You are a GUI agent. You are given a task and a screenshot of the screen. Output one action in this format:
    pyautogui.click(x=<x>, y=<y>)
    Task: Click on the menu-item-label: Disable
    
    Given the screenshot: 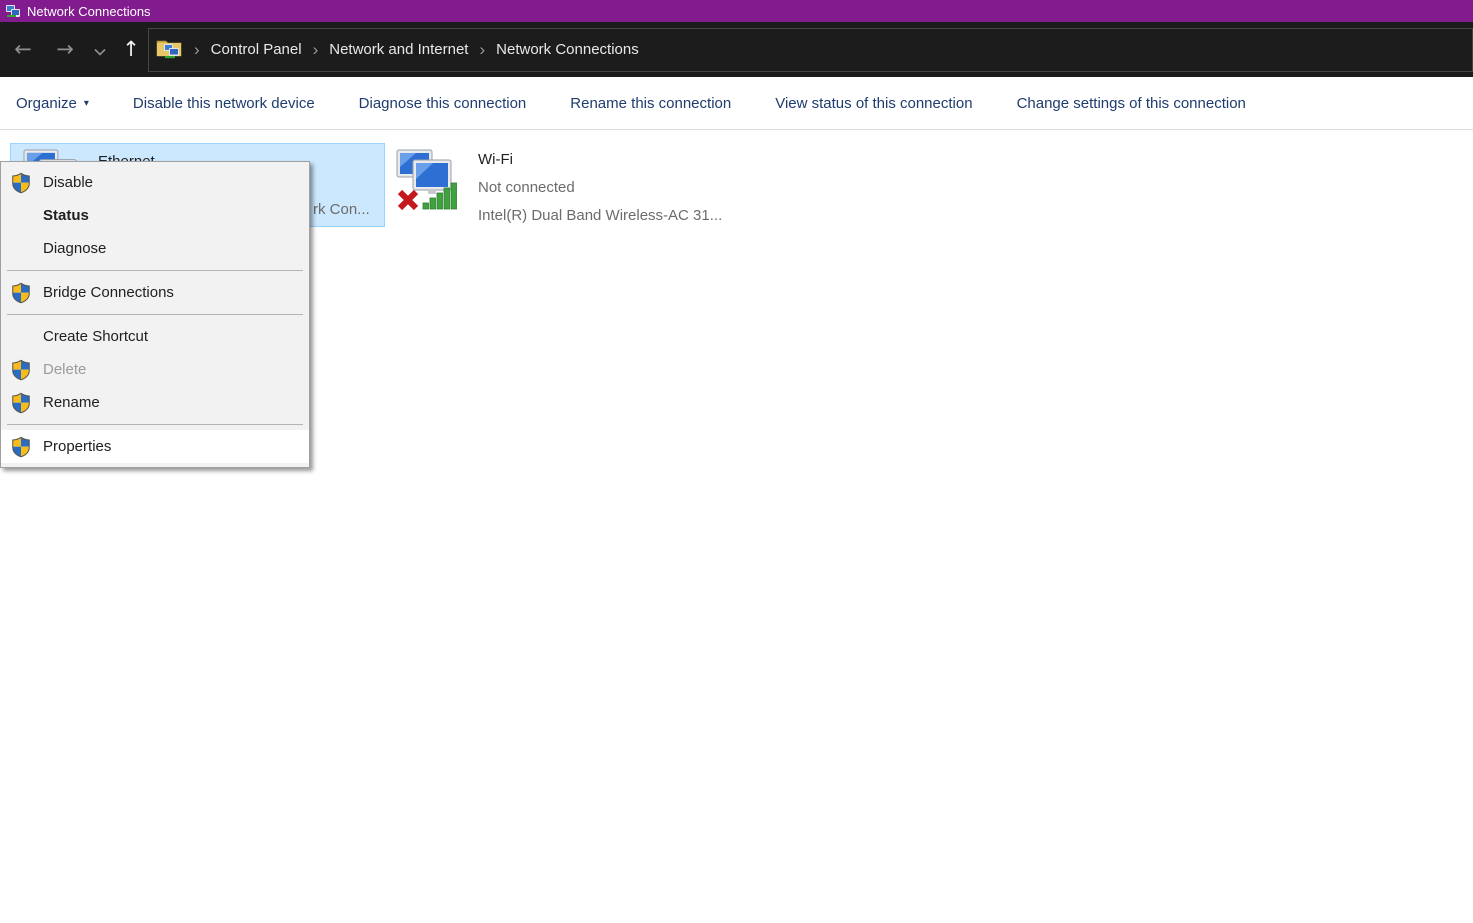 What is the action you would take?
    pyautogui.click(x=68, y=182)
    